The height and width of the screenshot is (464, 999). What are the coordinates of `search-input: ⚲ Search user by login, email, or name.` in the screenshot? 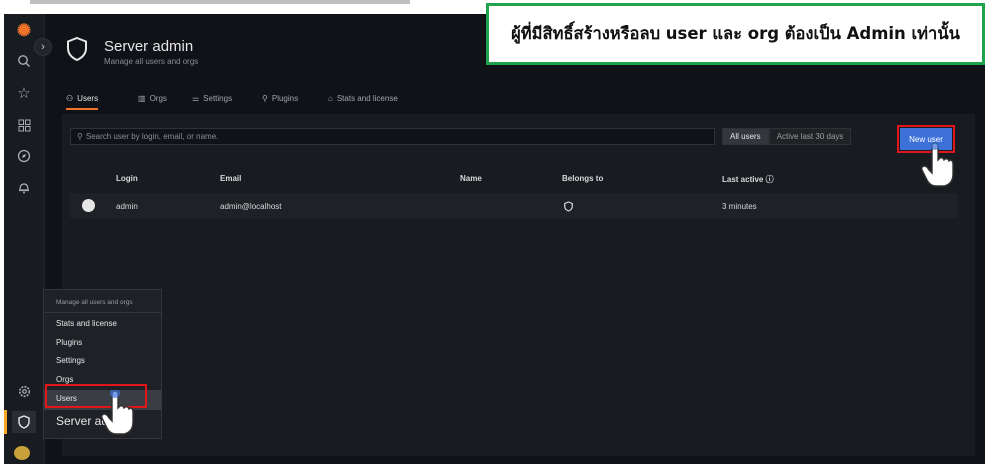 It's located at (392, 136).